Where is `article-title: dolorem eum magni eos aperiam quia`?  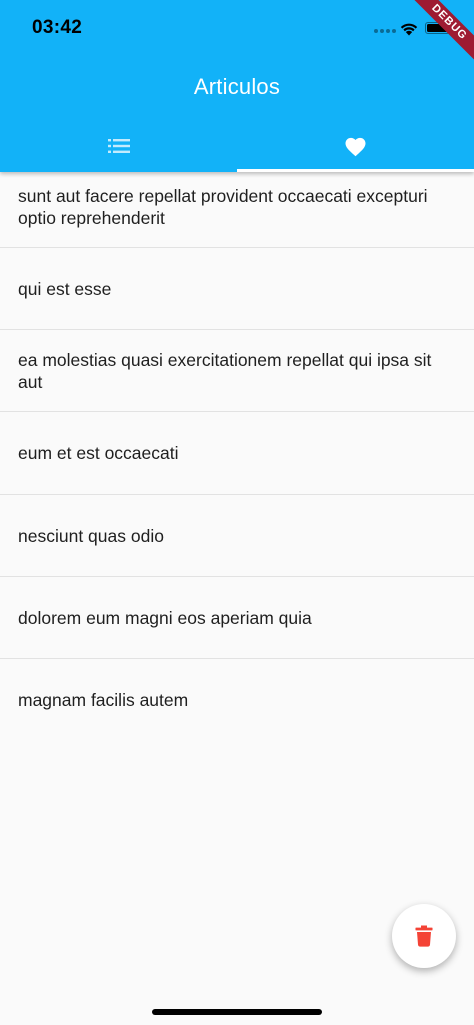 article-title: dolorem eum magni eos aperiam quia is located at coordinates (165, 617).